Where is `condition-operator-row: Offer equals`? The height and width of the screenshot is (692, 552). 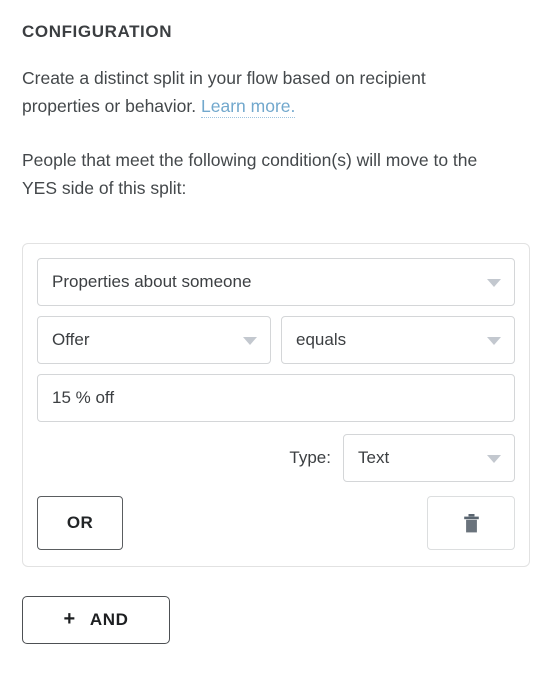
condition-operator-row: Offer equals is located at coordinates (276, 340).